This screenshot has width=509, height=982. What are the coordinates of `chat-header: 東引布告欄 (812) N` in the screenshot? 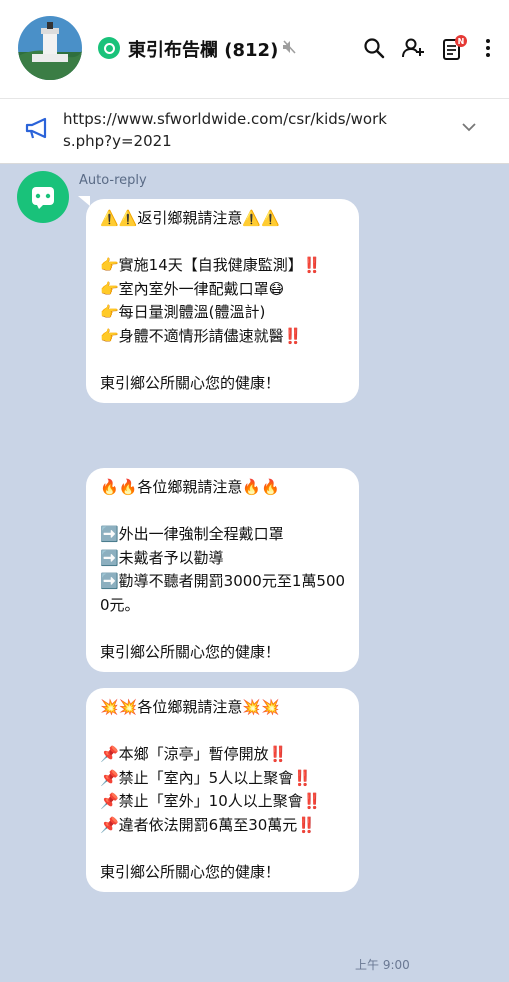 It's located at (254, 49).